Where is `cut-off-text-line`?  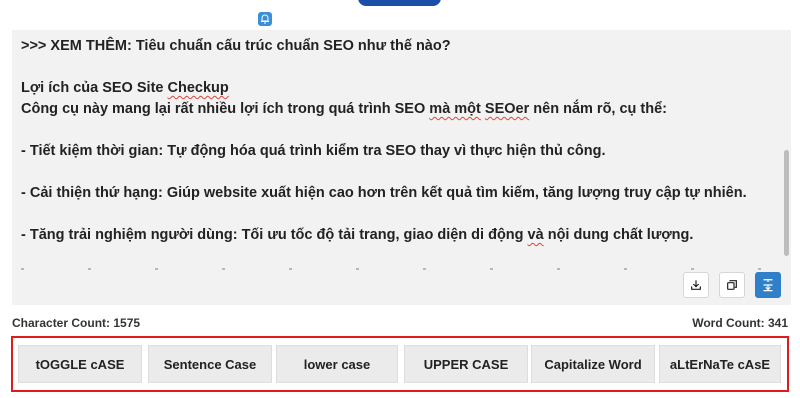 cut-off-text-line is located at coordinates (391, 269).